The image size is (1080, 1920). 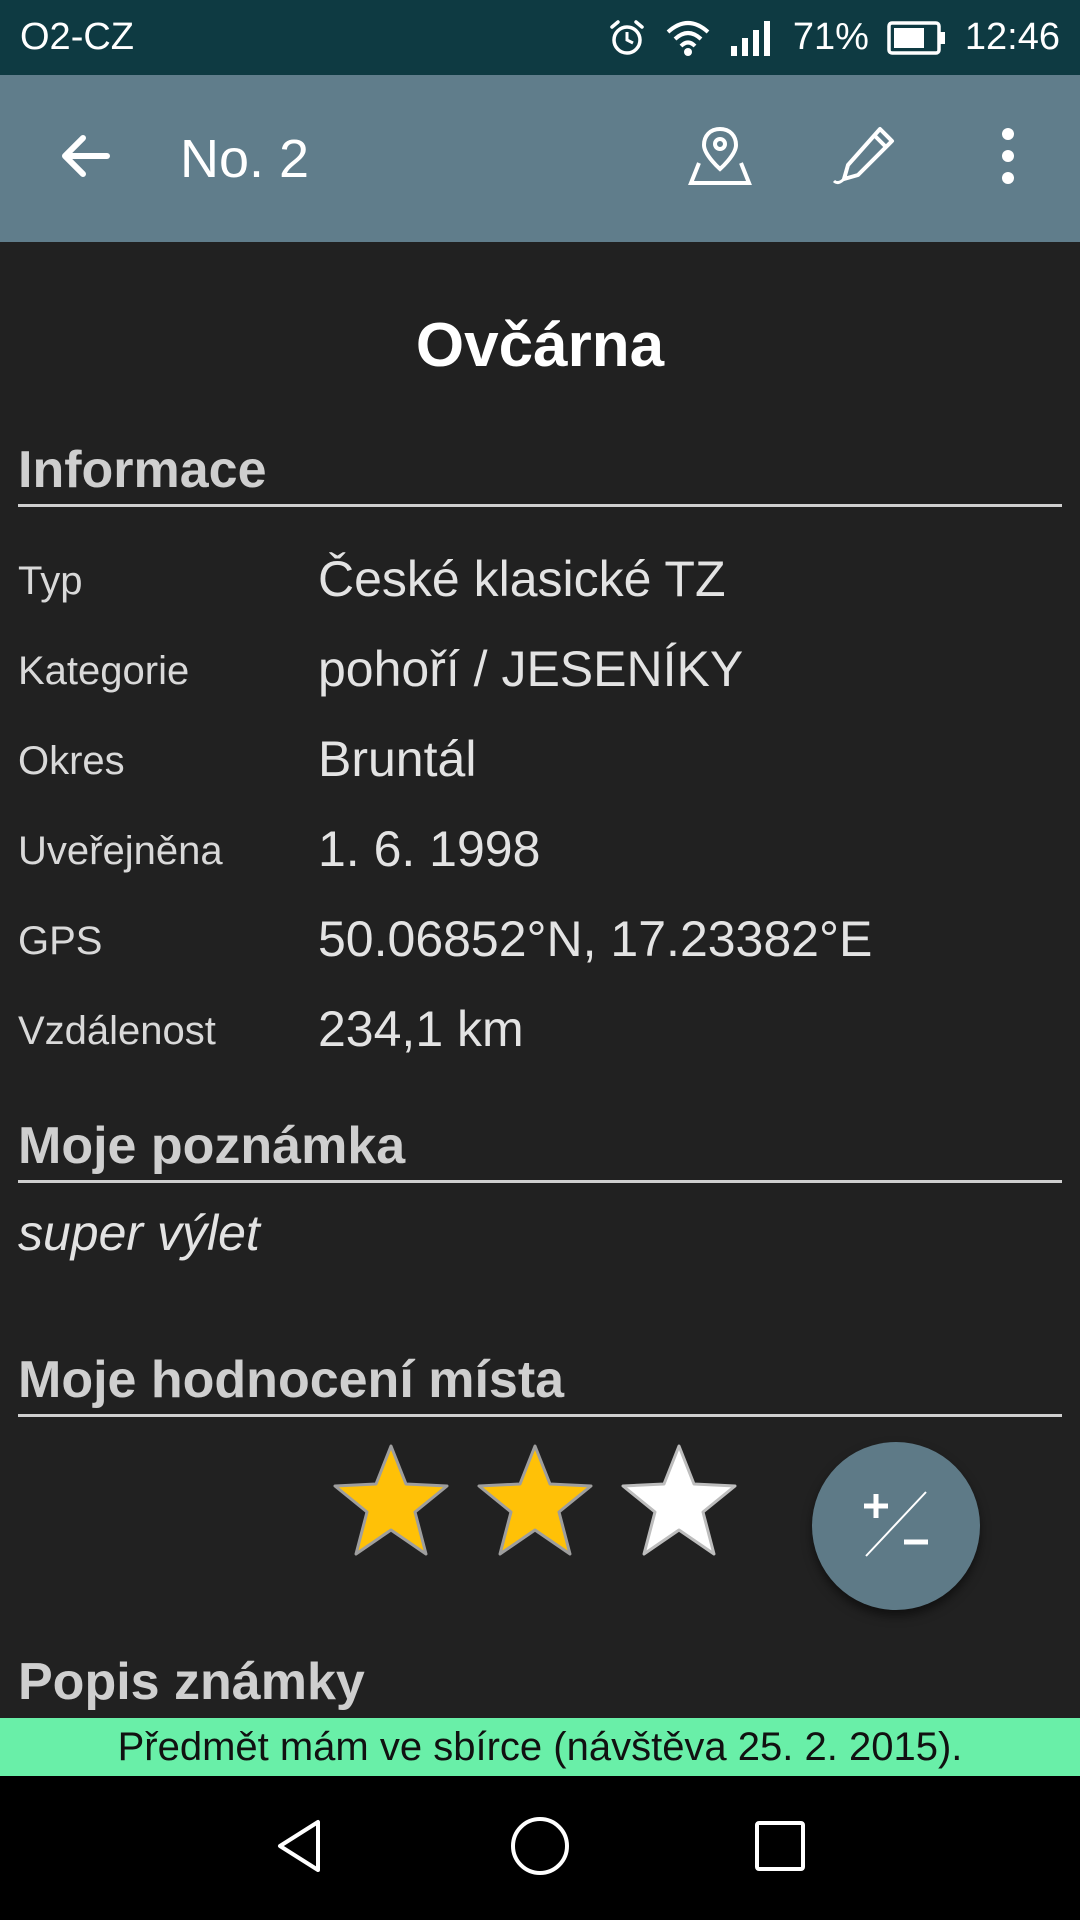 What do you see at coordinates (540, 473) in the screenshot?
I see `section-heading-info: Informace` at bounding box center [540, 473].